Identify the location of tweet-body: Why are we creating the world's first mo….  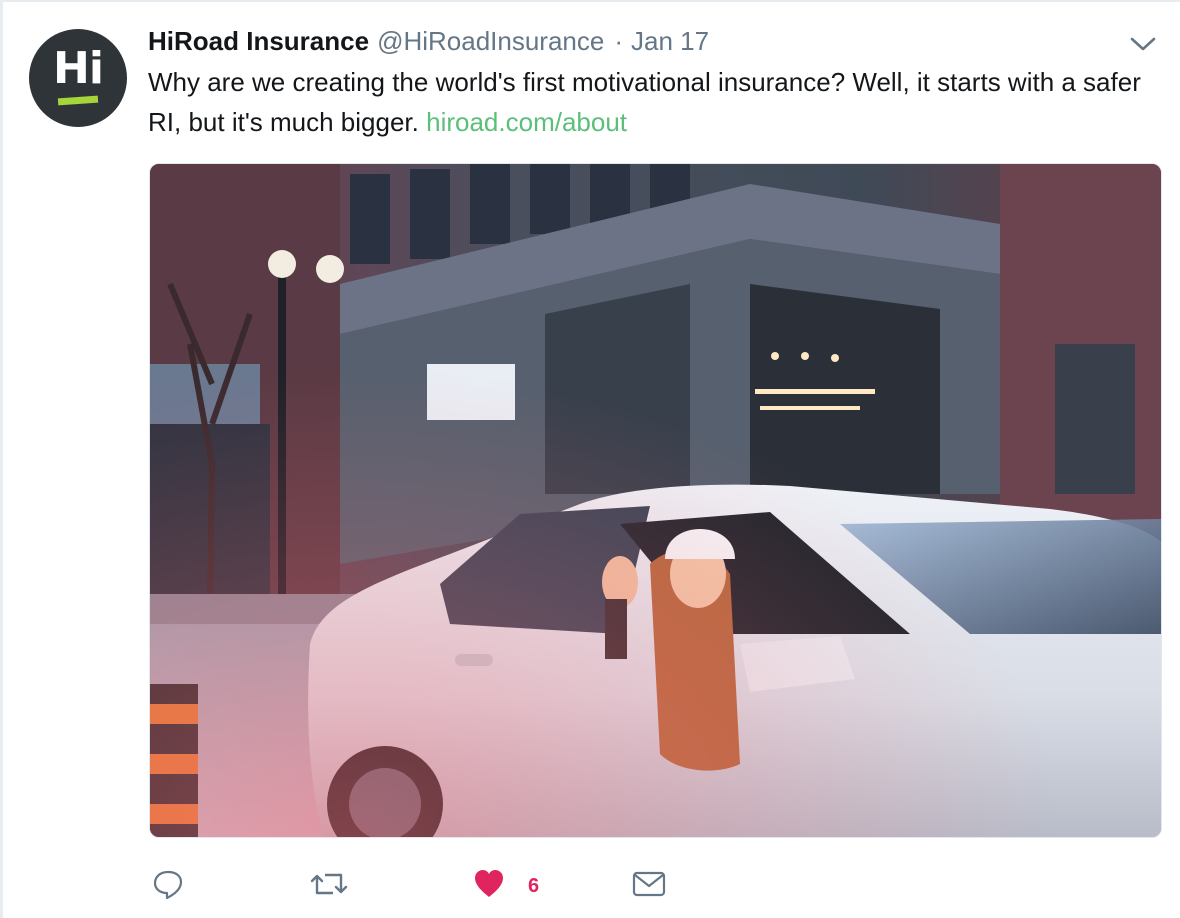
(644, 102).